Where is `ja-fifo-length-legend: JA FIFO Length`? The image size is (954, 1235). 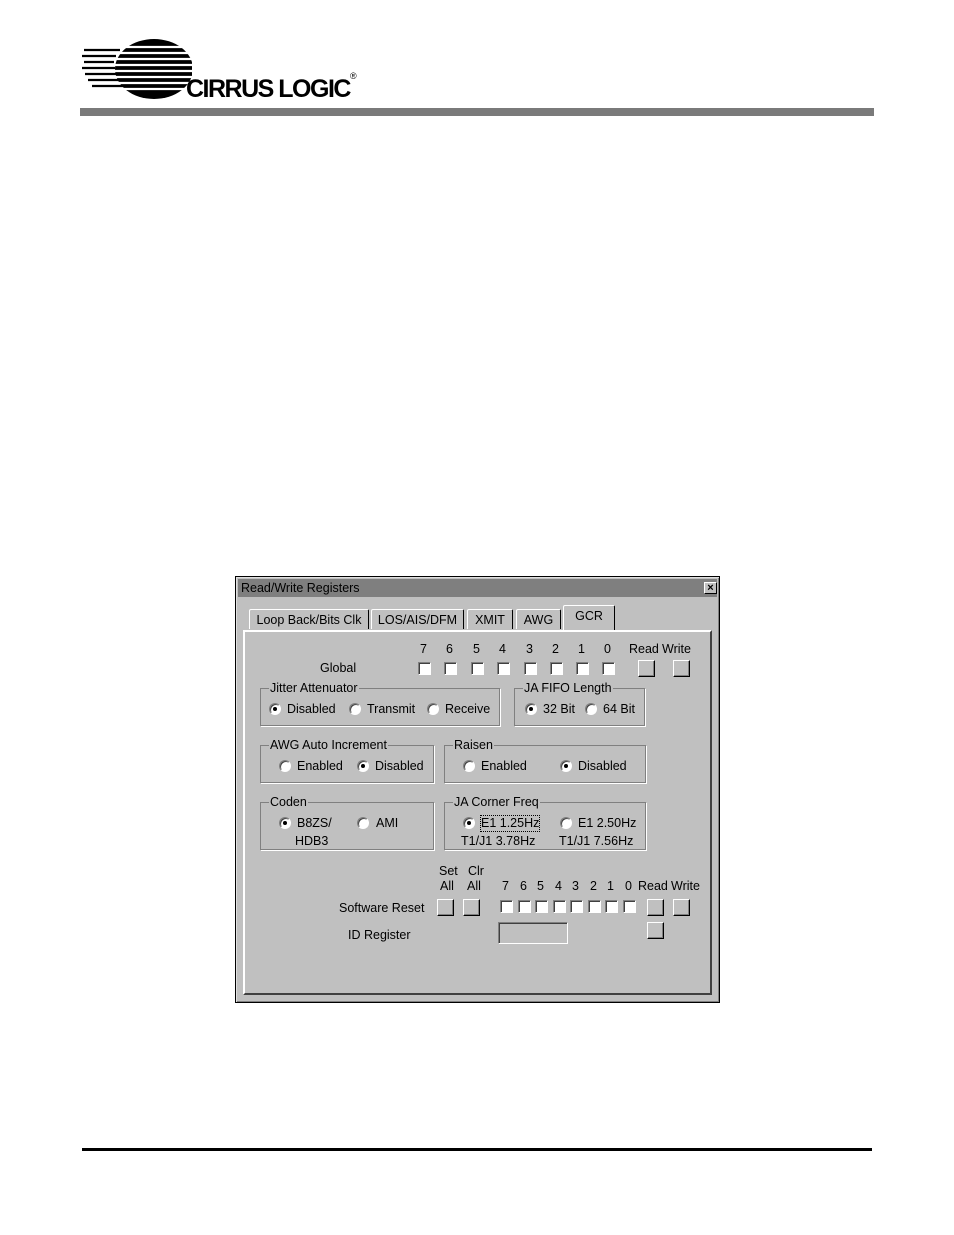
ja-fifo-length-legend: JA FIFO Length is located at coordinates (568, 688).